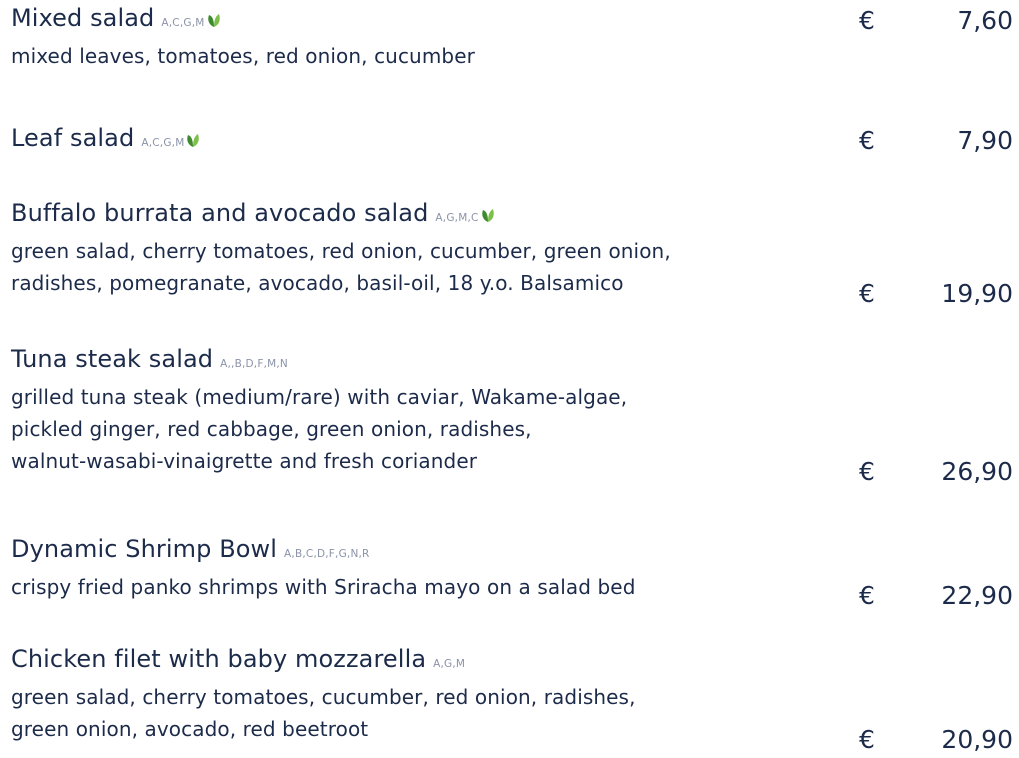 Image resolution: width=1019 pixels, height=758 pixels. I want to click on allergen-codes: A,B,C,D,F,G,N,R, so click(327, 554).